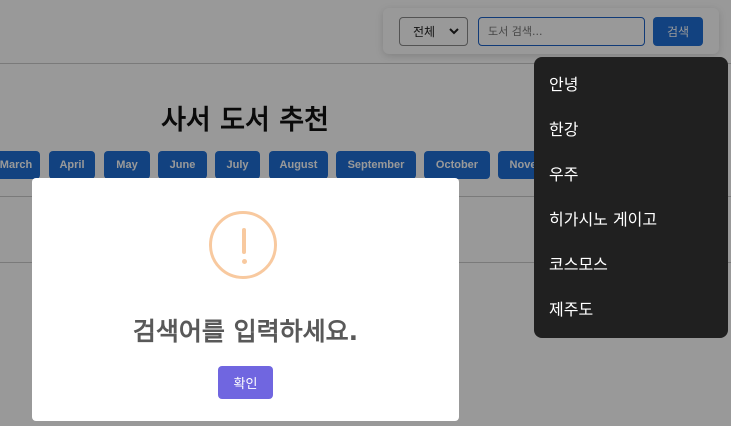 This screenshot has width=731, height=426. Describe the element at coordinates (631, 219) in the screenshot. I see `suggestion-item: 히가시노 게이고` at that location.